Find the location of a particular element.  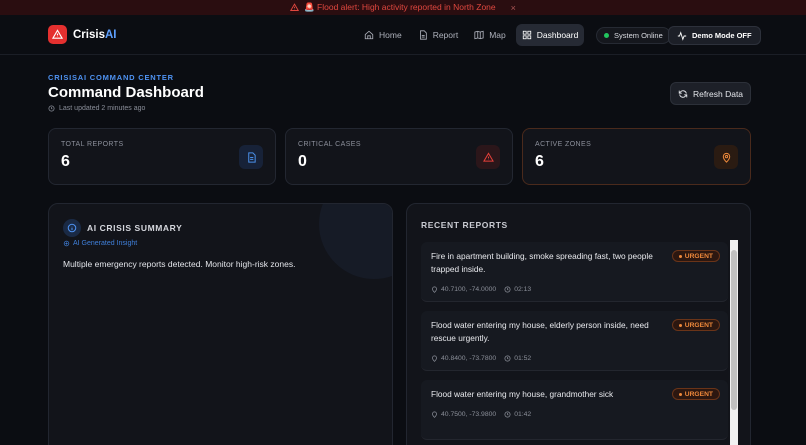

nav-dashboard: Dashboard is located at coordinates (550, 35).